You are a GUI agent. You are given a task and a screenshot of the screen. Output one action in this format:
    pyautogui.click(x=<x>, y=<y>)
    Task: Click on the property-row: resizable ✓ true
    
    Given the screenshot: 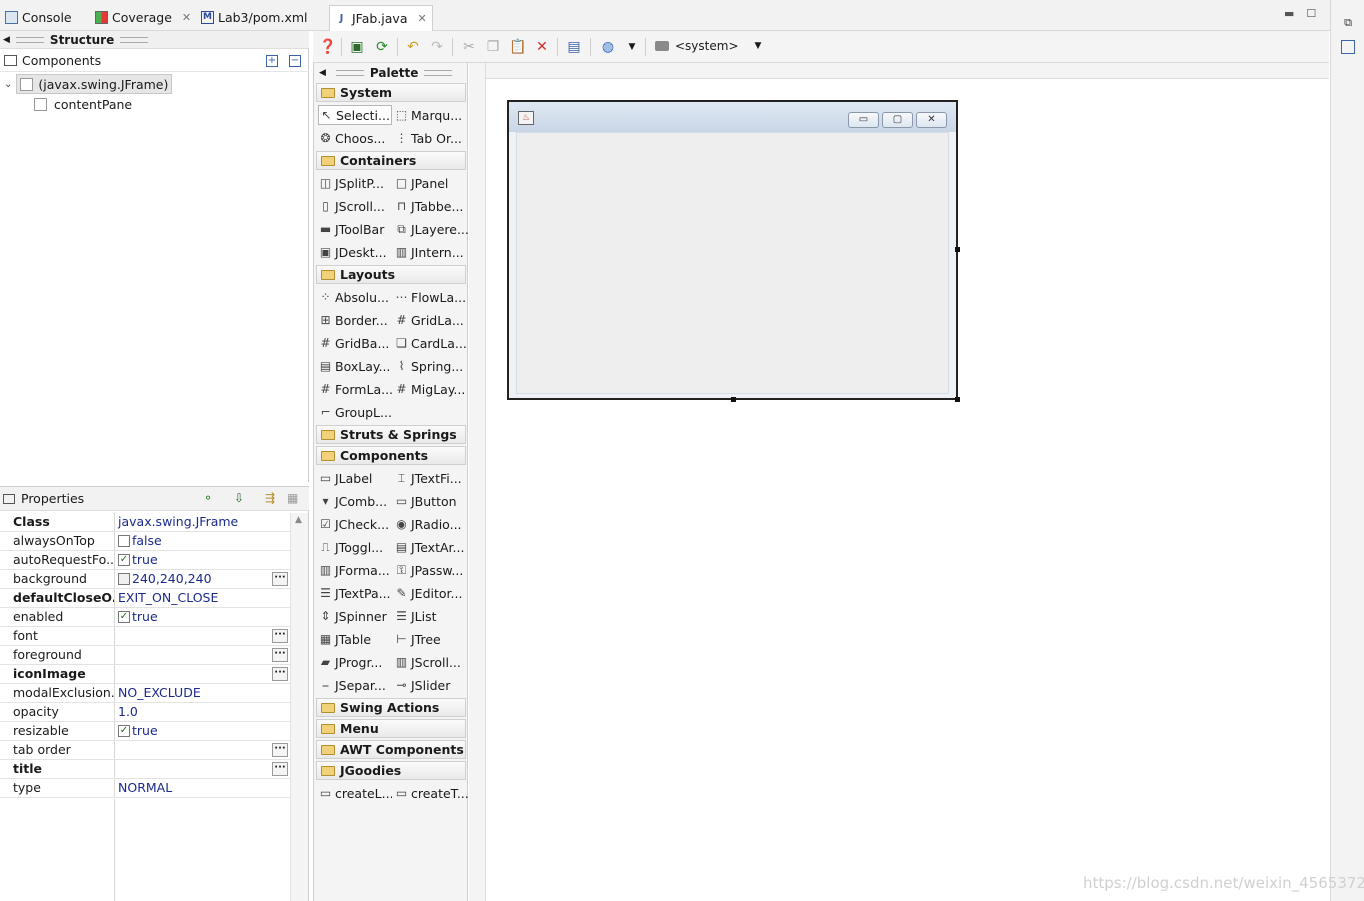 What is the action you would take?
    pyautogui.click(x=145, y=731)
    